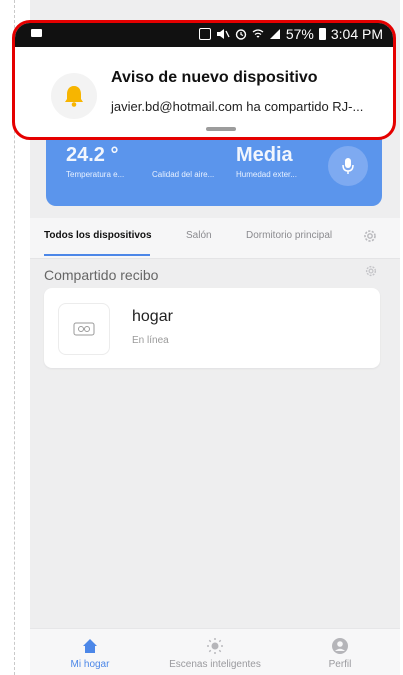 The width and height of the screenshot is (403, 675). I want to click on microphone-icon, so click(348, 166).